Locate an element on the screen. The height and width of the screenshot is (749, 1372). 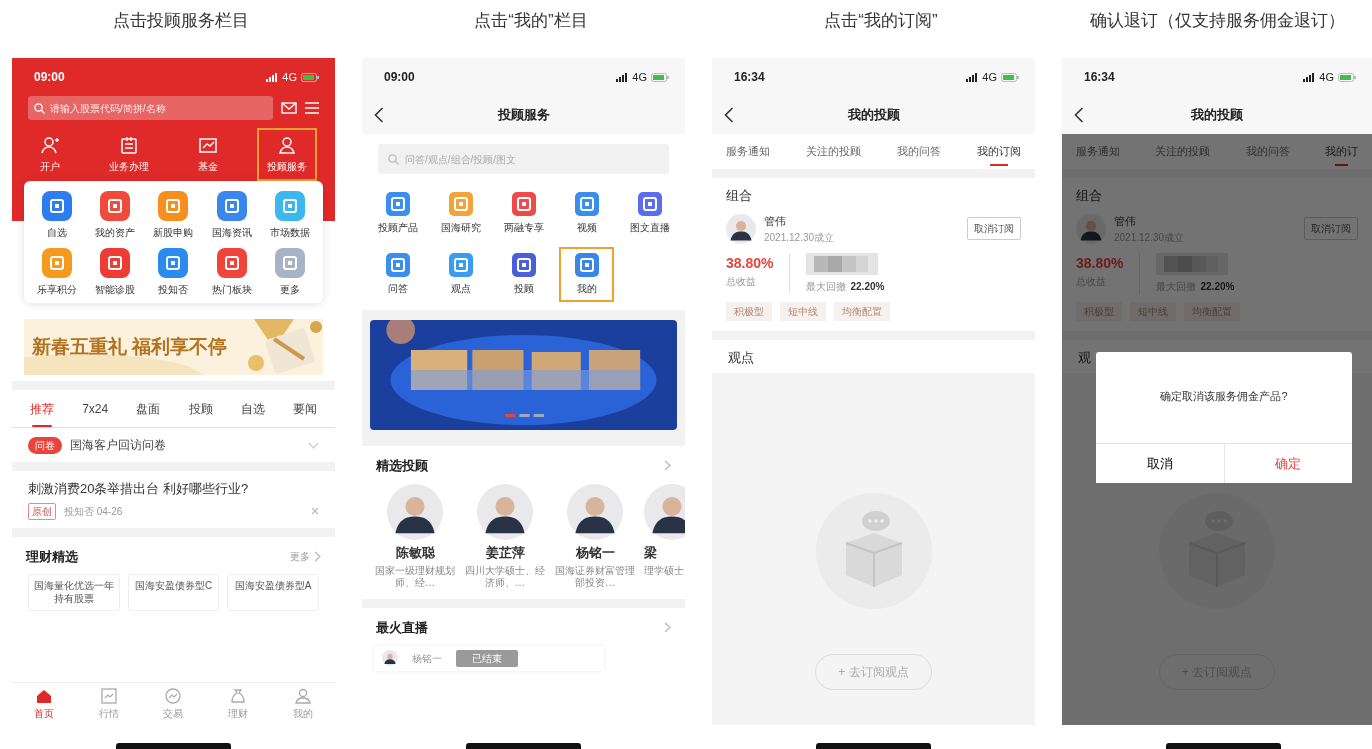
tab: 我的问答 is located at coordinates (919, 151).